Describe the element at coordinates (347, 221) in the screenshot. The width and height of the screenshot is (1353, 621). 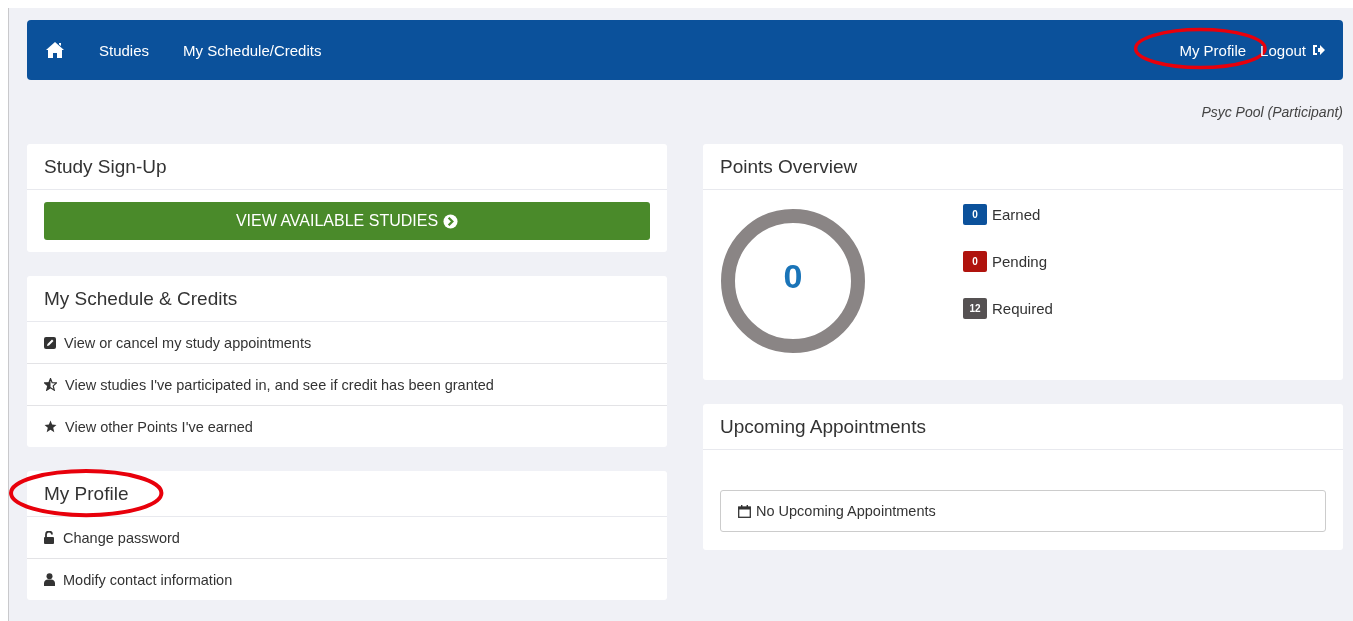
I see `view-studies-button: VIEW AVAILABLE STUDIES` at that location.